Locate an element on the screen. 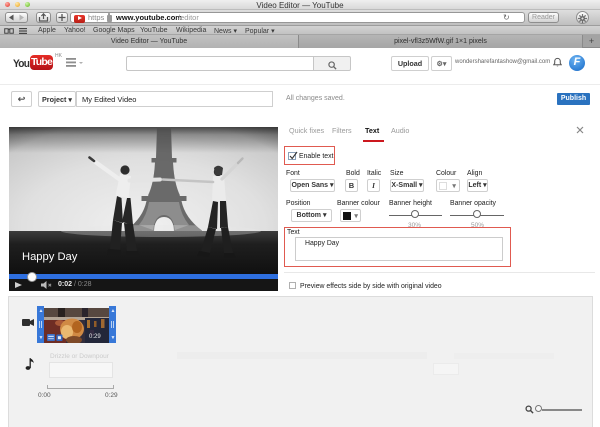 The width and height of the screenshot is (600, 427). svg-text: 0:29 is located at coordinates (95, 337).